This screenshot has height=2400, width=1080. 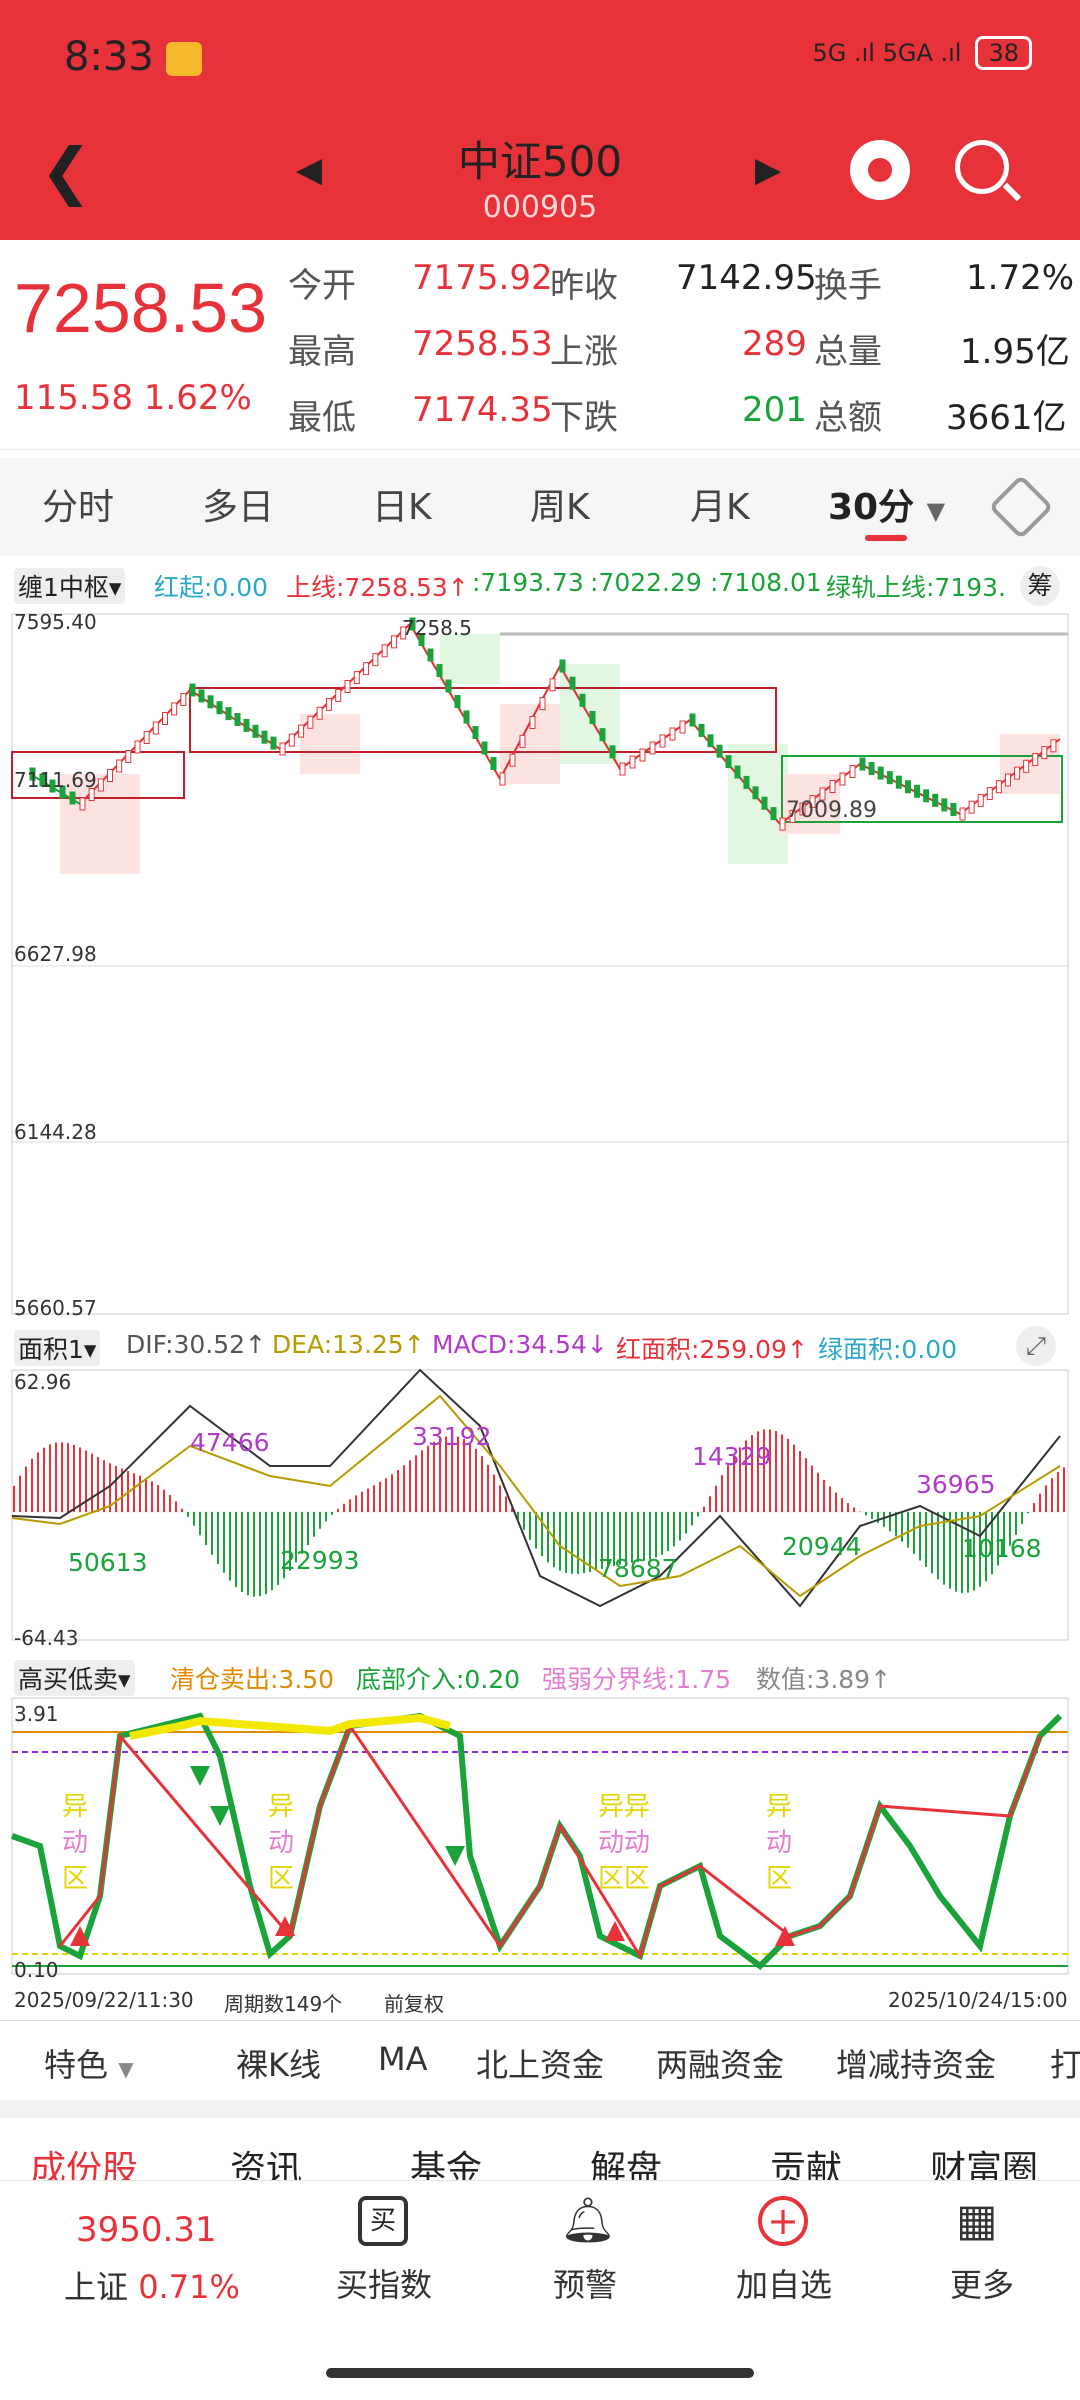 What do you see at coordinates (888, 1349) in the screenshot?
I see `green-area-value: 绿面积:0.00` at bounding box center [888, 1349].